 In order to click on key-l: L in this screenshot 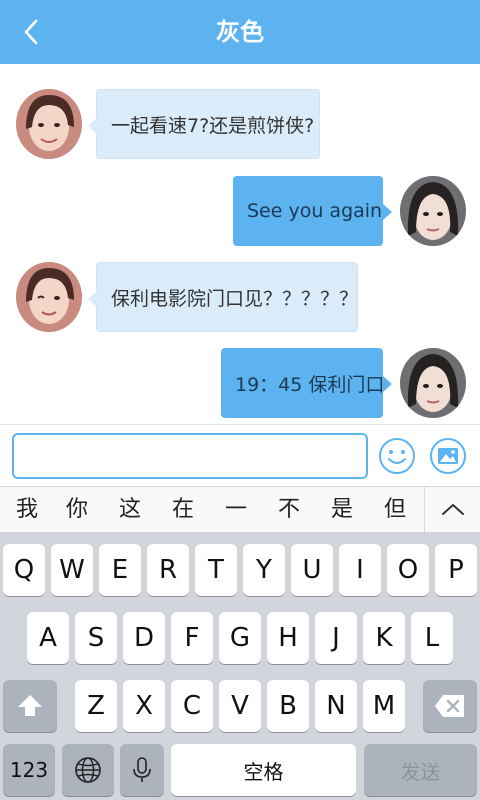, I will do `click(432, 638)`.